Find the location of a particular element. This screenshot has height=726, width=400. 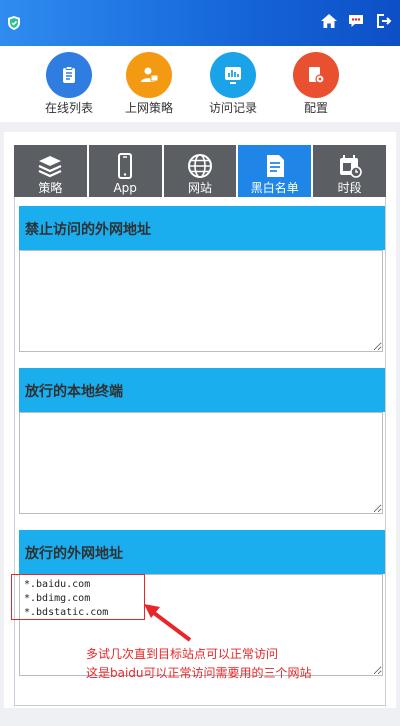

tab-label-website: 网站 is located at coordinates (199, 188).